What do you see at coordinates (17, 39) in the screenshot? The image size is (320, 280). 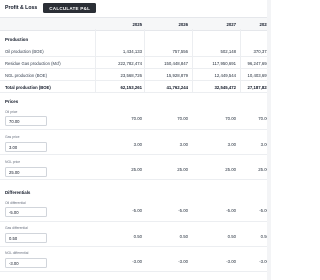 I see `production-section-title: Production` at bounding box center [17, 39].